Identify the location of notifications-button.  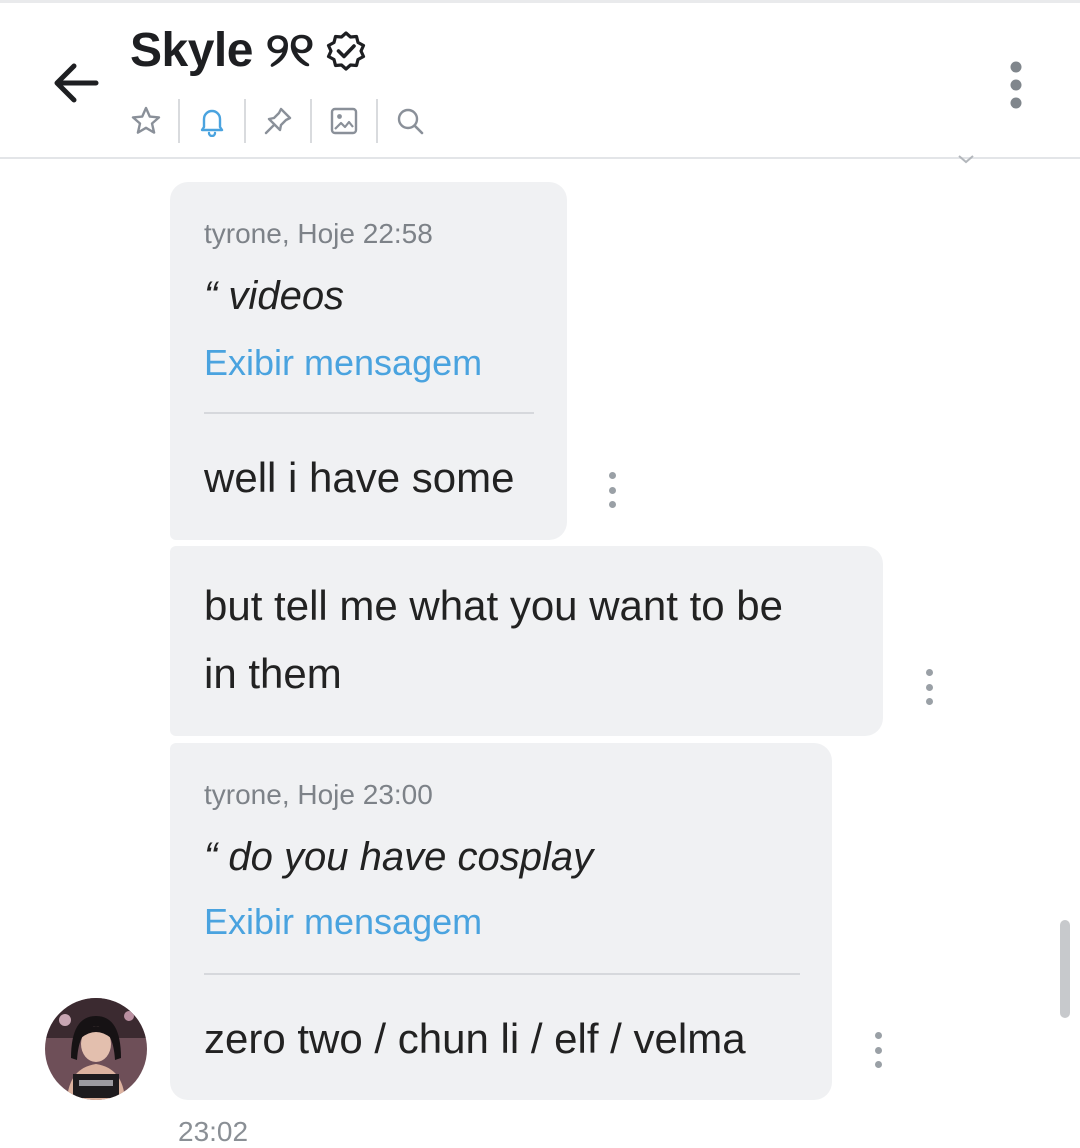
(212, 121).